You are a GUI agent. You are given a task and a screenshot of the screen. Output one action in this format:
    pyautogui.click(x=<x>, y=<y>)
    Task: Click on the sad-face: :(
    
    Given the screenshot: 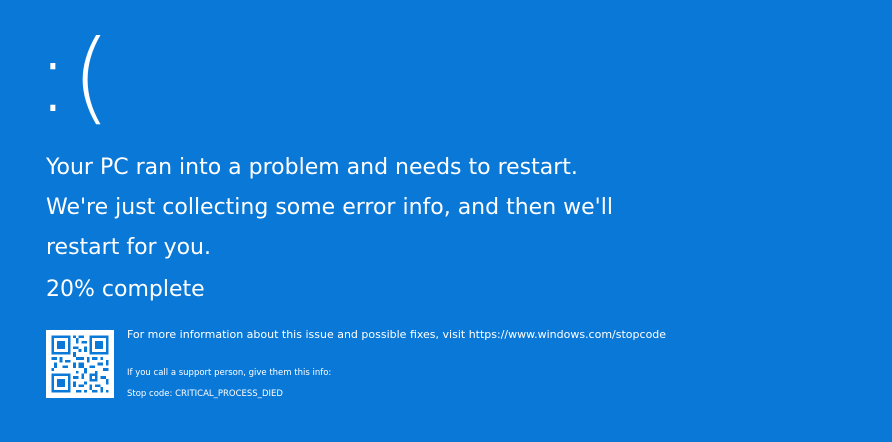 What is the action you would take?
    pyautogui.click(x=74, y=76)
    